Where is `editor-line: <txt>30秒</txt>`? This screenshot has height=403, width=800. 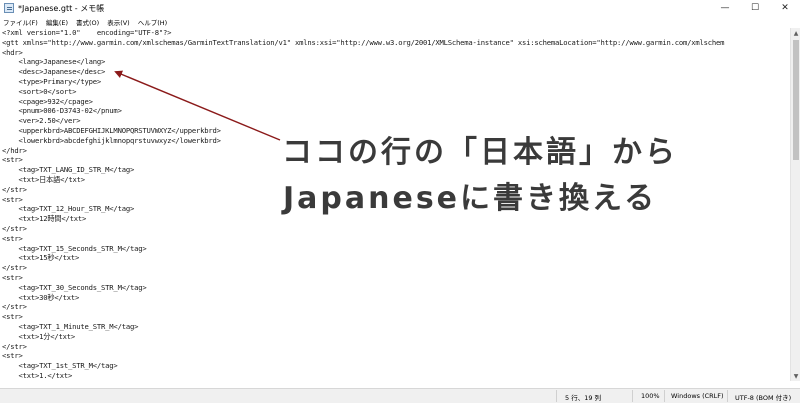
editor-line: <txt>30秒</txt> is located at coordinates (41, 297).